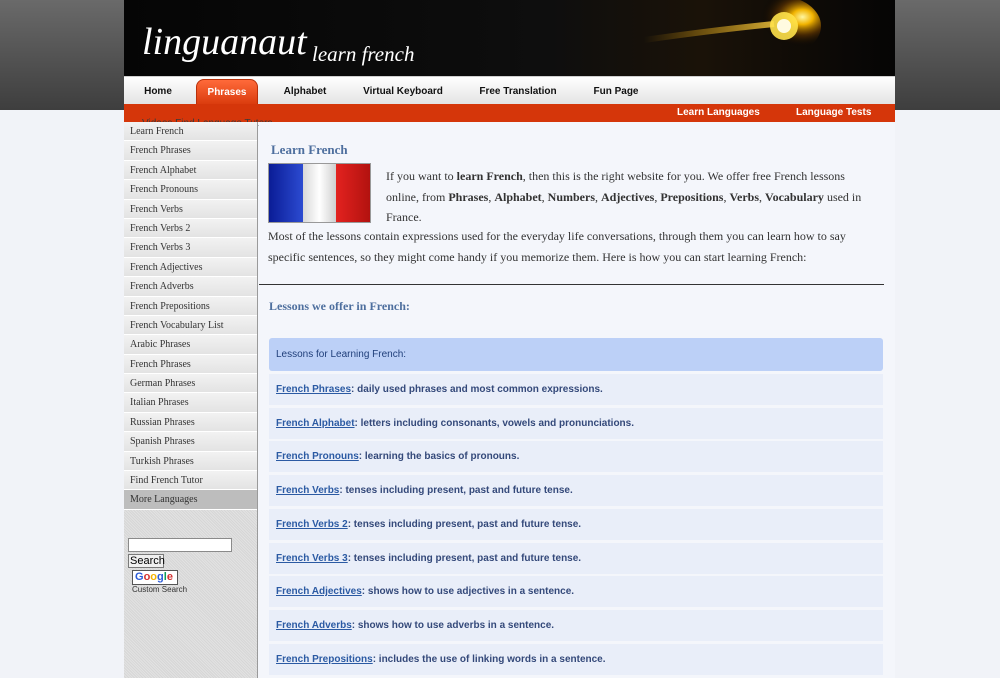 The image size is (1000, 678). I want to click on nav-free-translation: Free Translation, so click(518, 91).